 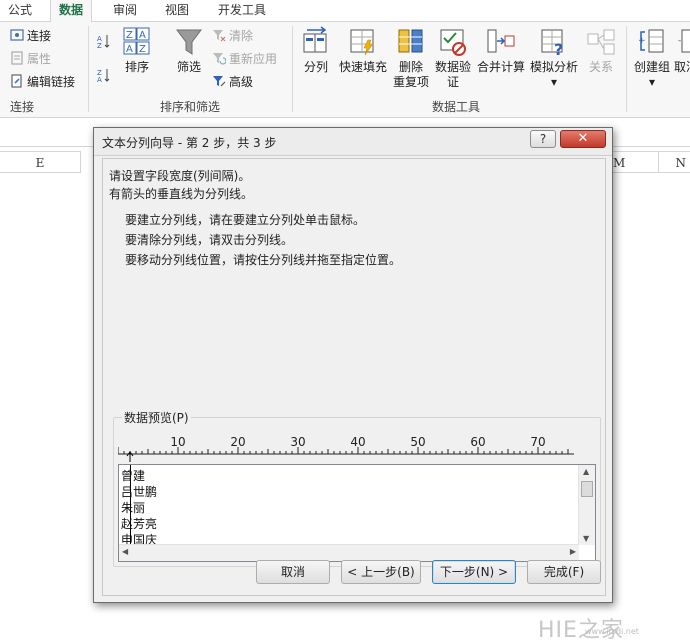 I want to click on tab-view: 视图, so click(x=177, y=11).